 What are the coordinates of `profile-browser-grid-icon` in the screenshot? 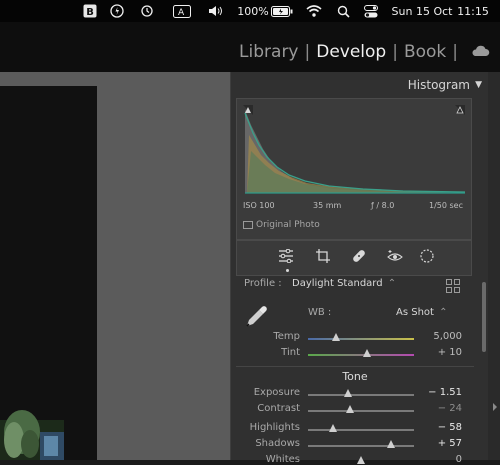 It's located at (453, 287).